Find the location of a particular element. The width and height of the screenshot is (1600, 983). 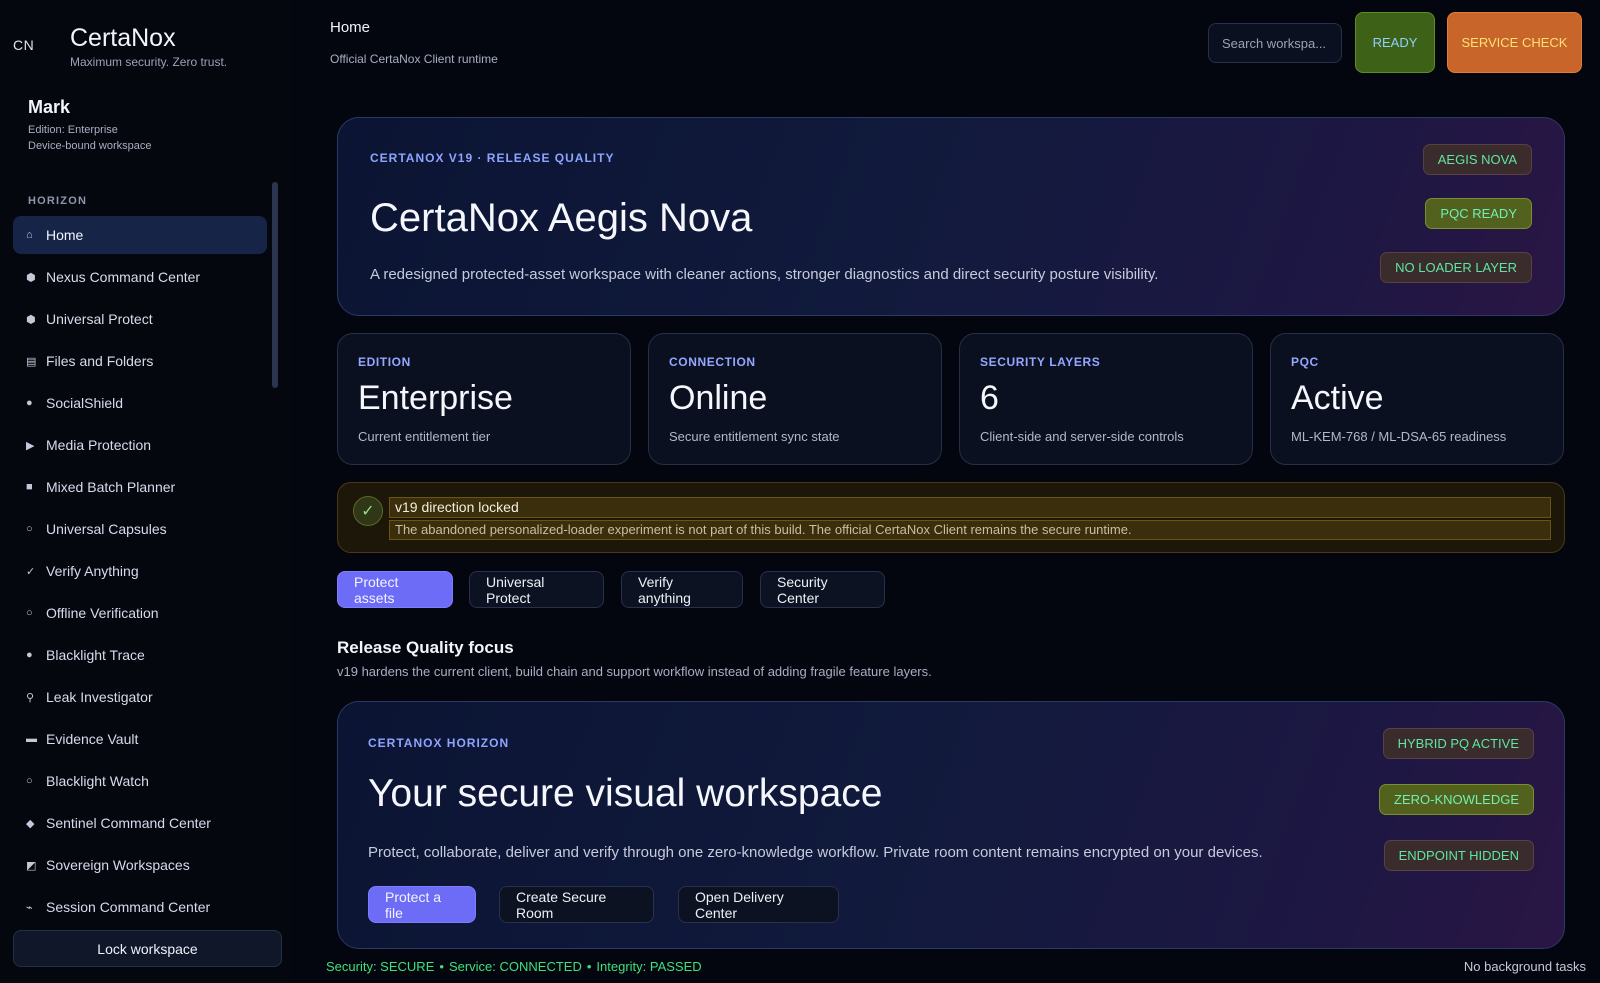

banner-title: v19 direction locked is located at coordinates (970, 507).